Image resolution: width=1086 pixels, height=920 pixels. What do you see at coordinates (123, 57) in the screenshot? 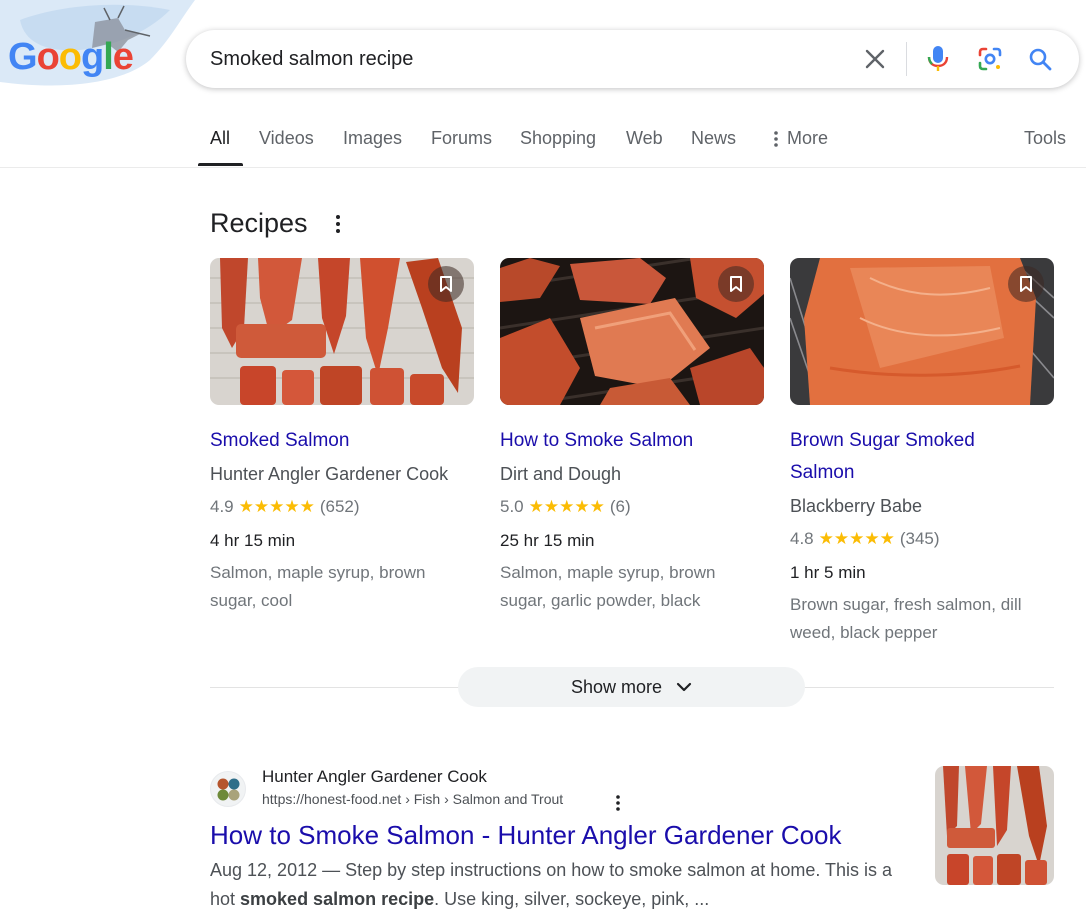
I see `logo-letter: e` at bounding box center [123, 57].